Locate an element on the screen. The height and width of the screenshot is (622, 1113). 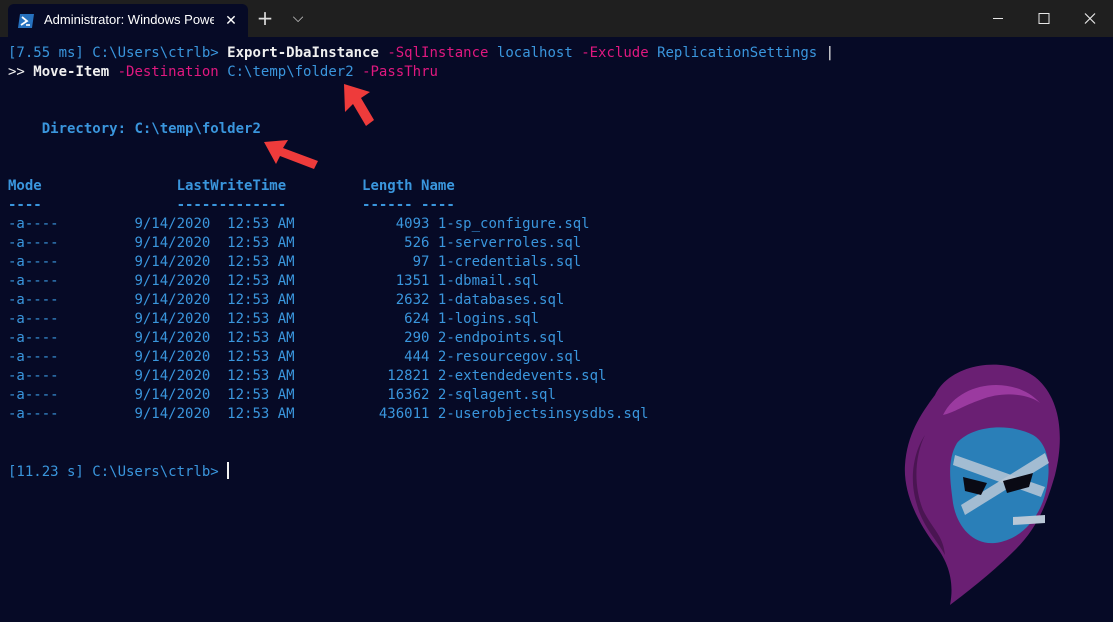
prompt: [7.55 ms] C:\Users\ctrlb> is located at coordinates (113, 53).